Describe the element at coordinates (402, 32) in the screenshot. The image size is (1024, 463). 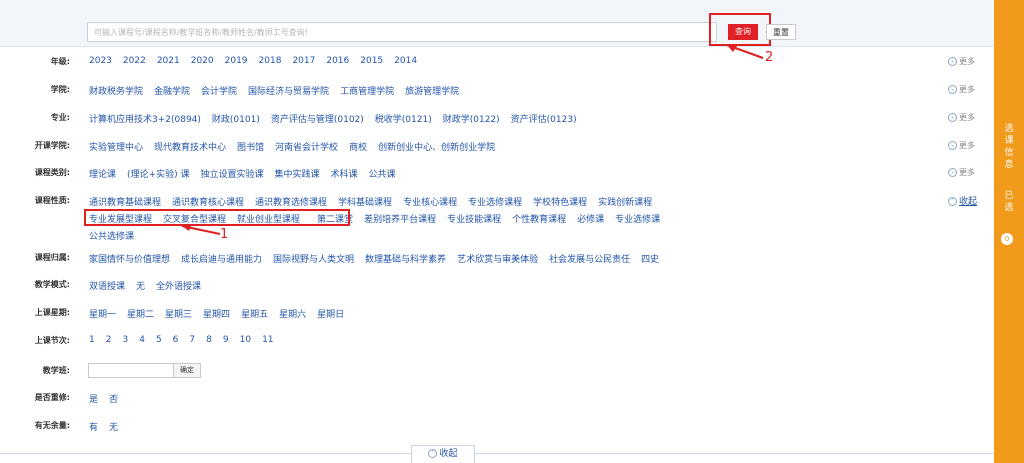
I see `search-input` at that location.